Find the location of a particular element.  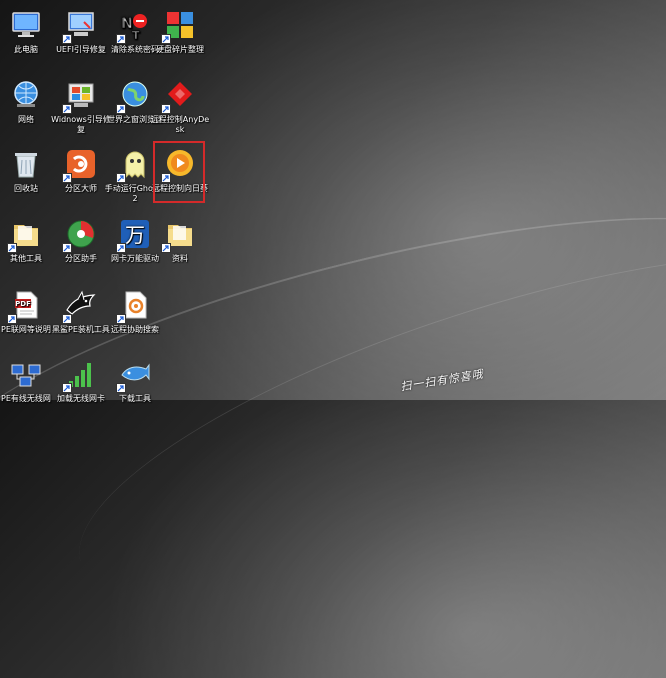

partition-assistant-icon is located at coordinates (80, 235).